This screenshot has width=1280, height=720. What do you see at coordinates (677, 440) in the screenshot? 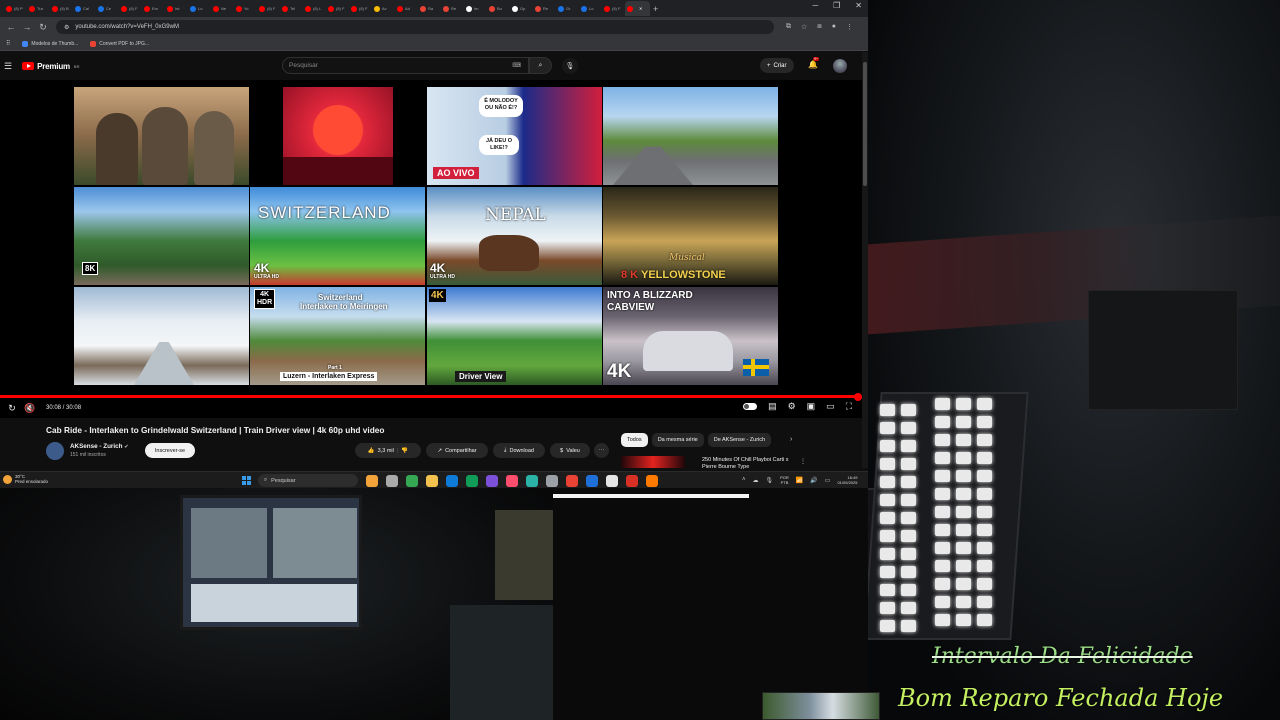
I see `chip-same-series: Da mesma série` at bounding box center [677, 440].